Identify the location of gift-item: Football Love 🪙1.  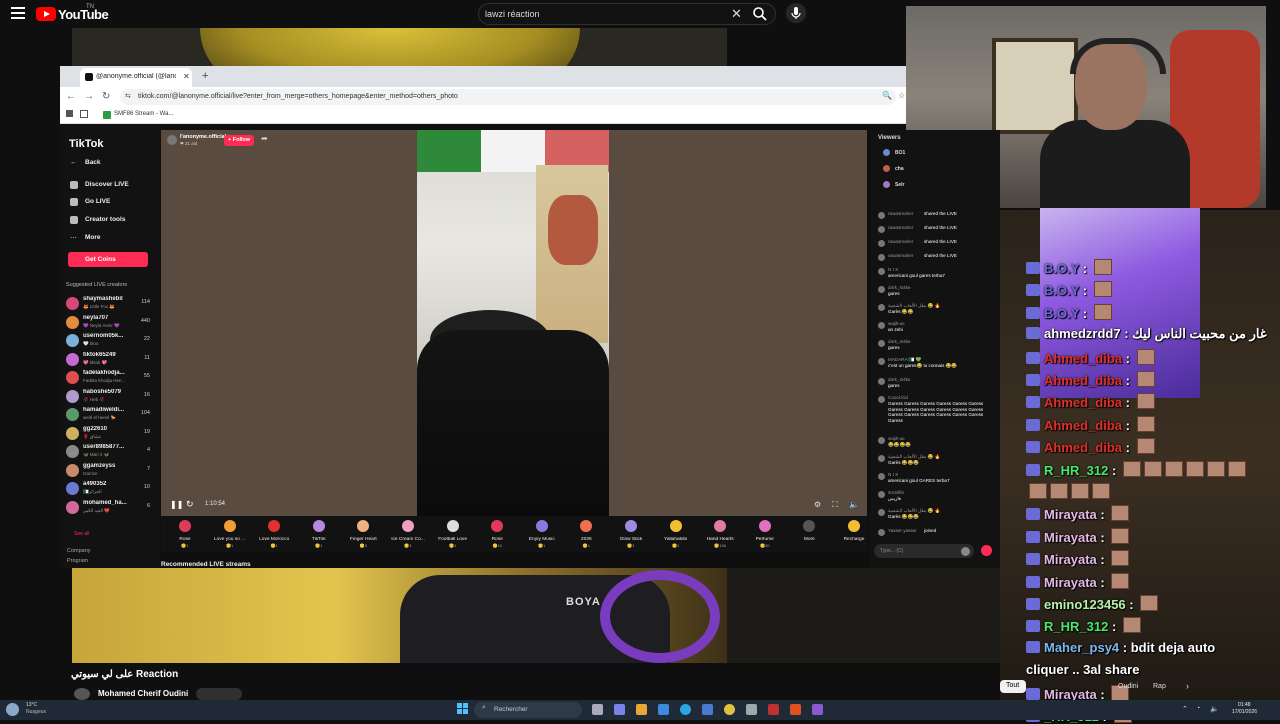
(453, 535).